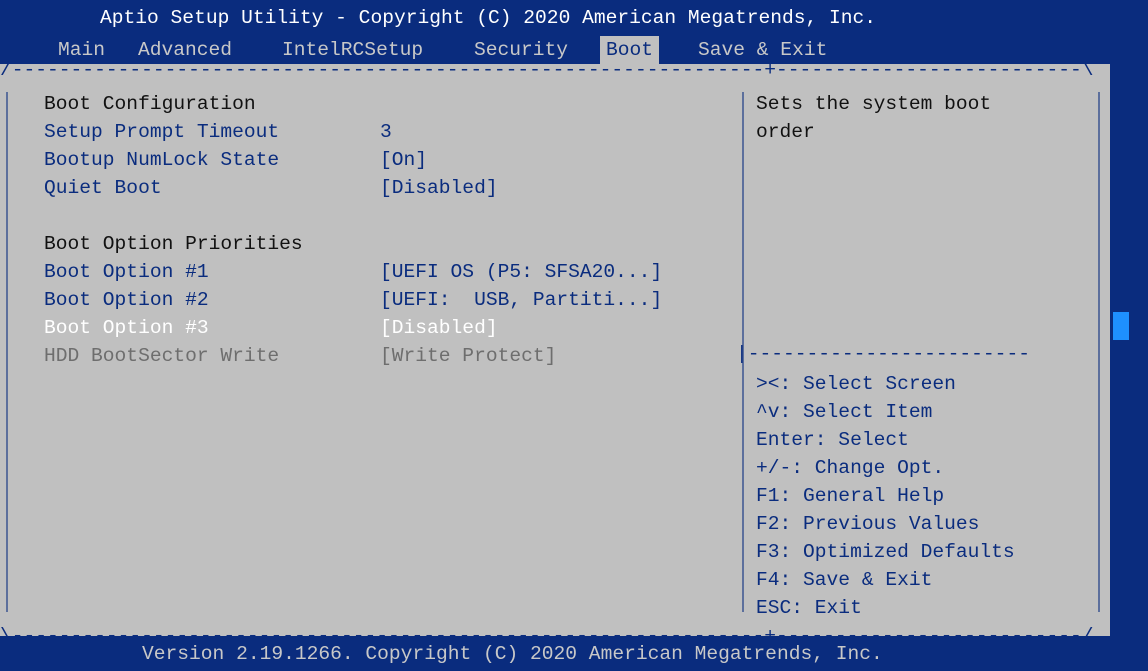 The height and width of the screenshot is (671, 1148). What do you see at coordinates (850, 496) in the screenshot?
I see `key-legend-general-help: F1: General Help` at bounding box center [850, 496].